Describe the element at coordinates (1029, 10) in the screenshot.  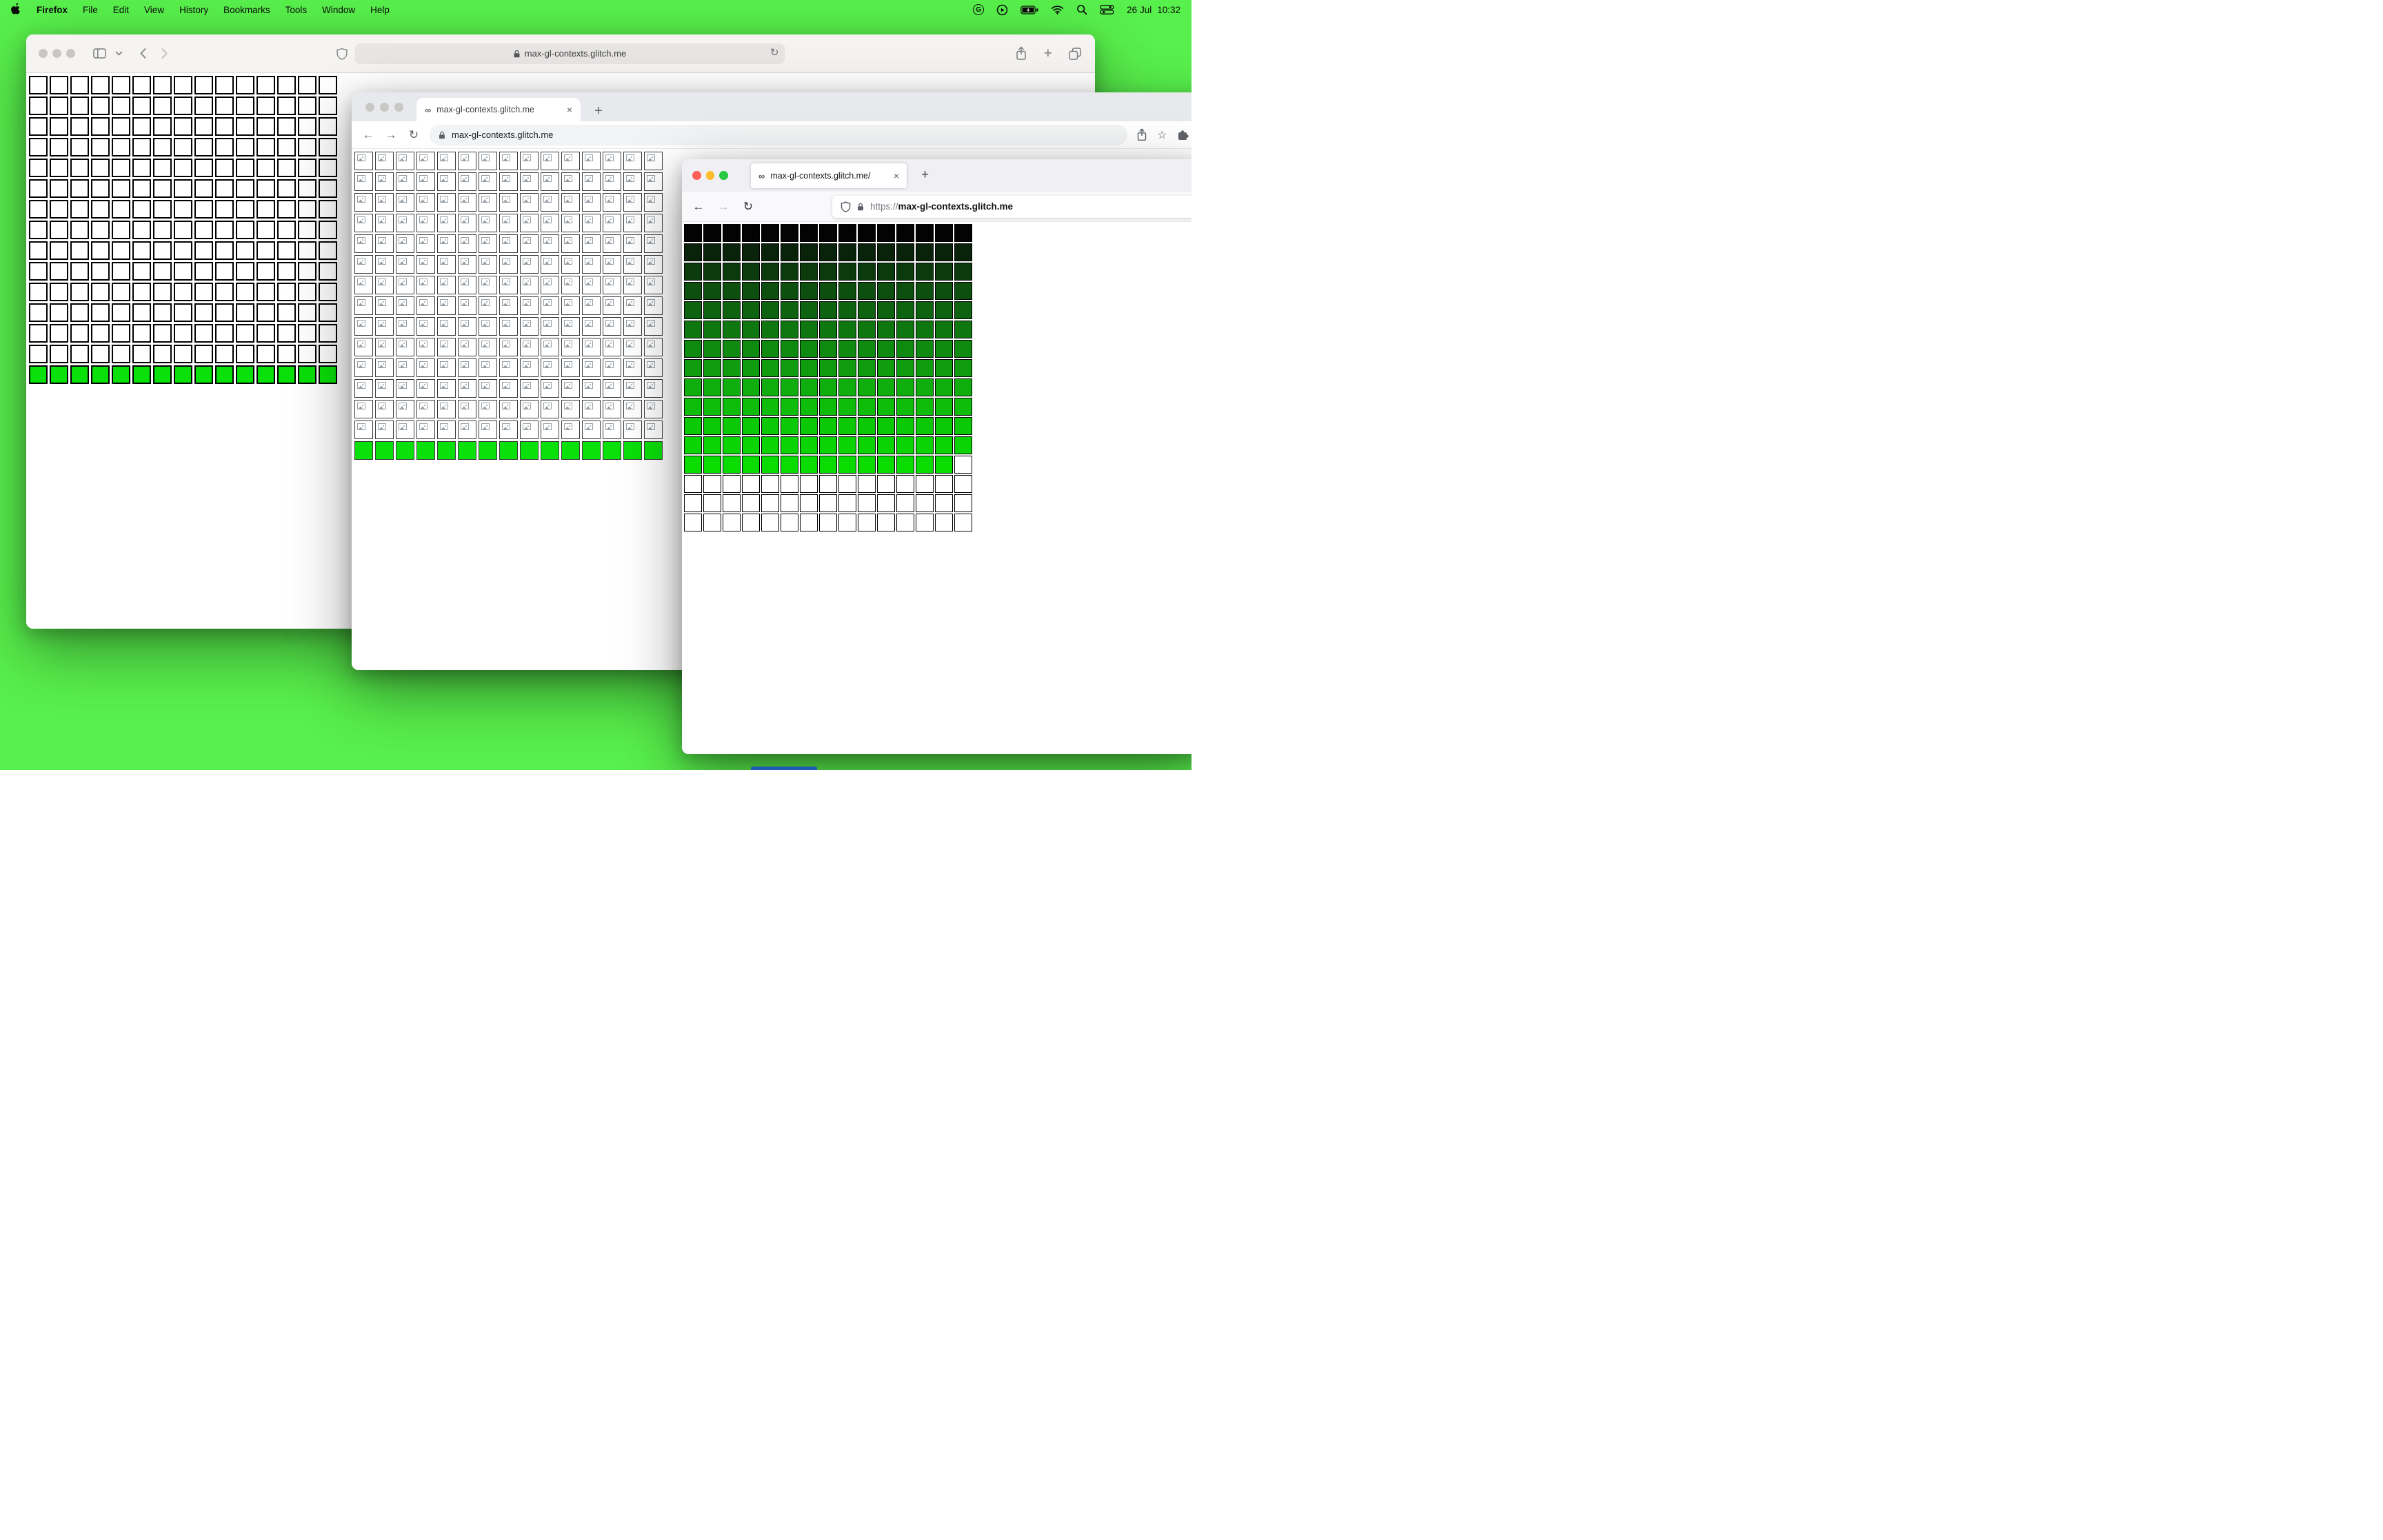
I see `battery-charging-icon` at that location.